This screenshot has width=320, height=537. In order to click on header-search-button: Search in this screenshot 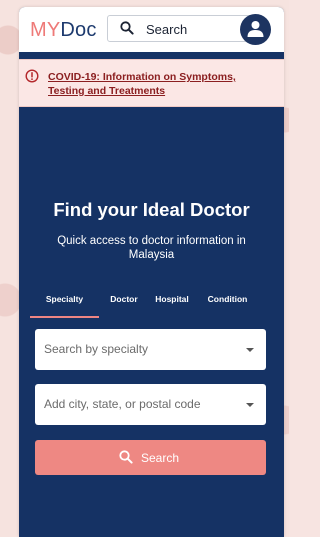, I will do `click(182, 28)`.